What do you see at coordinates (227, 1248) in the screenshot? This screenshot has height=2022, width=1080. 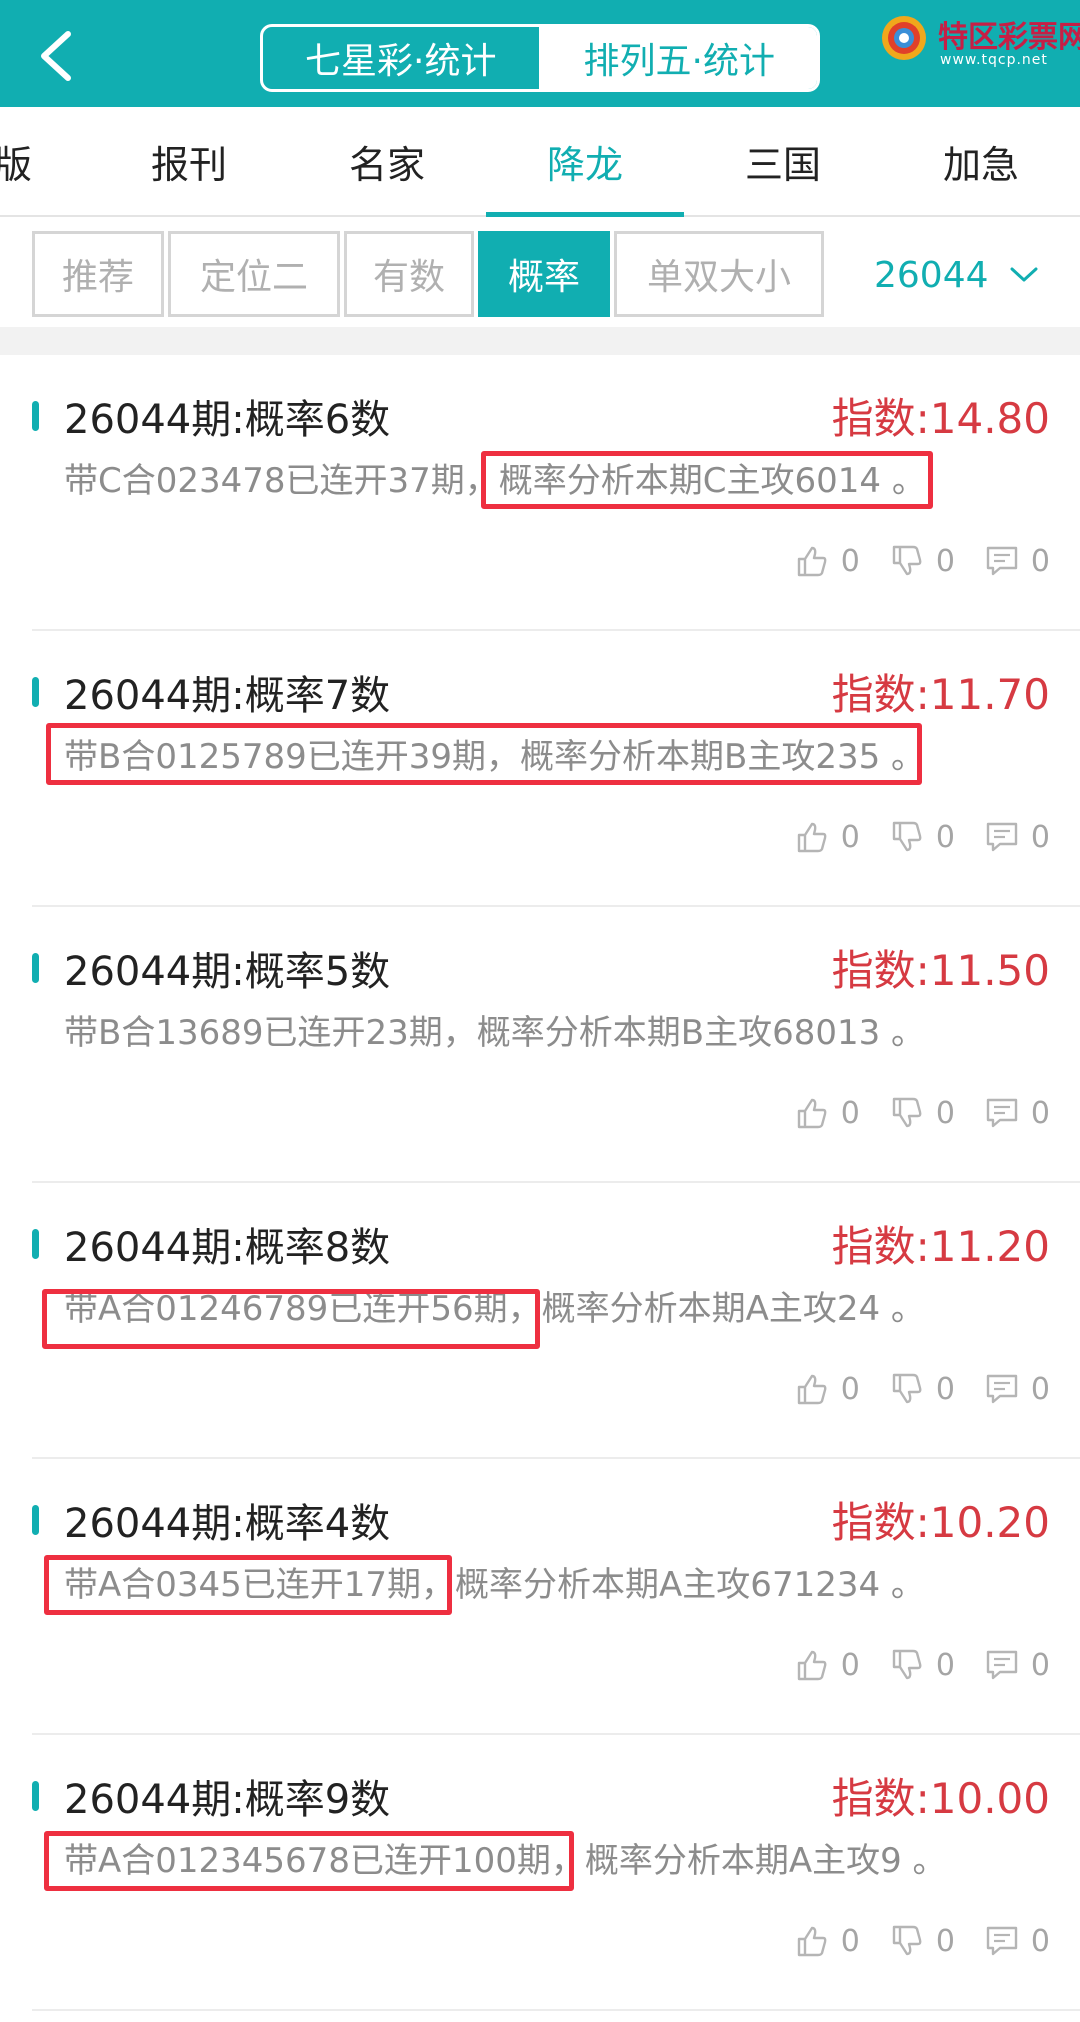 I see `card-title: 26044期:概率8数` at bounding box center [227, 1248].